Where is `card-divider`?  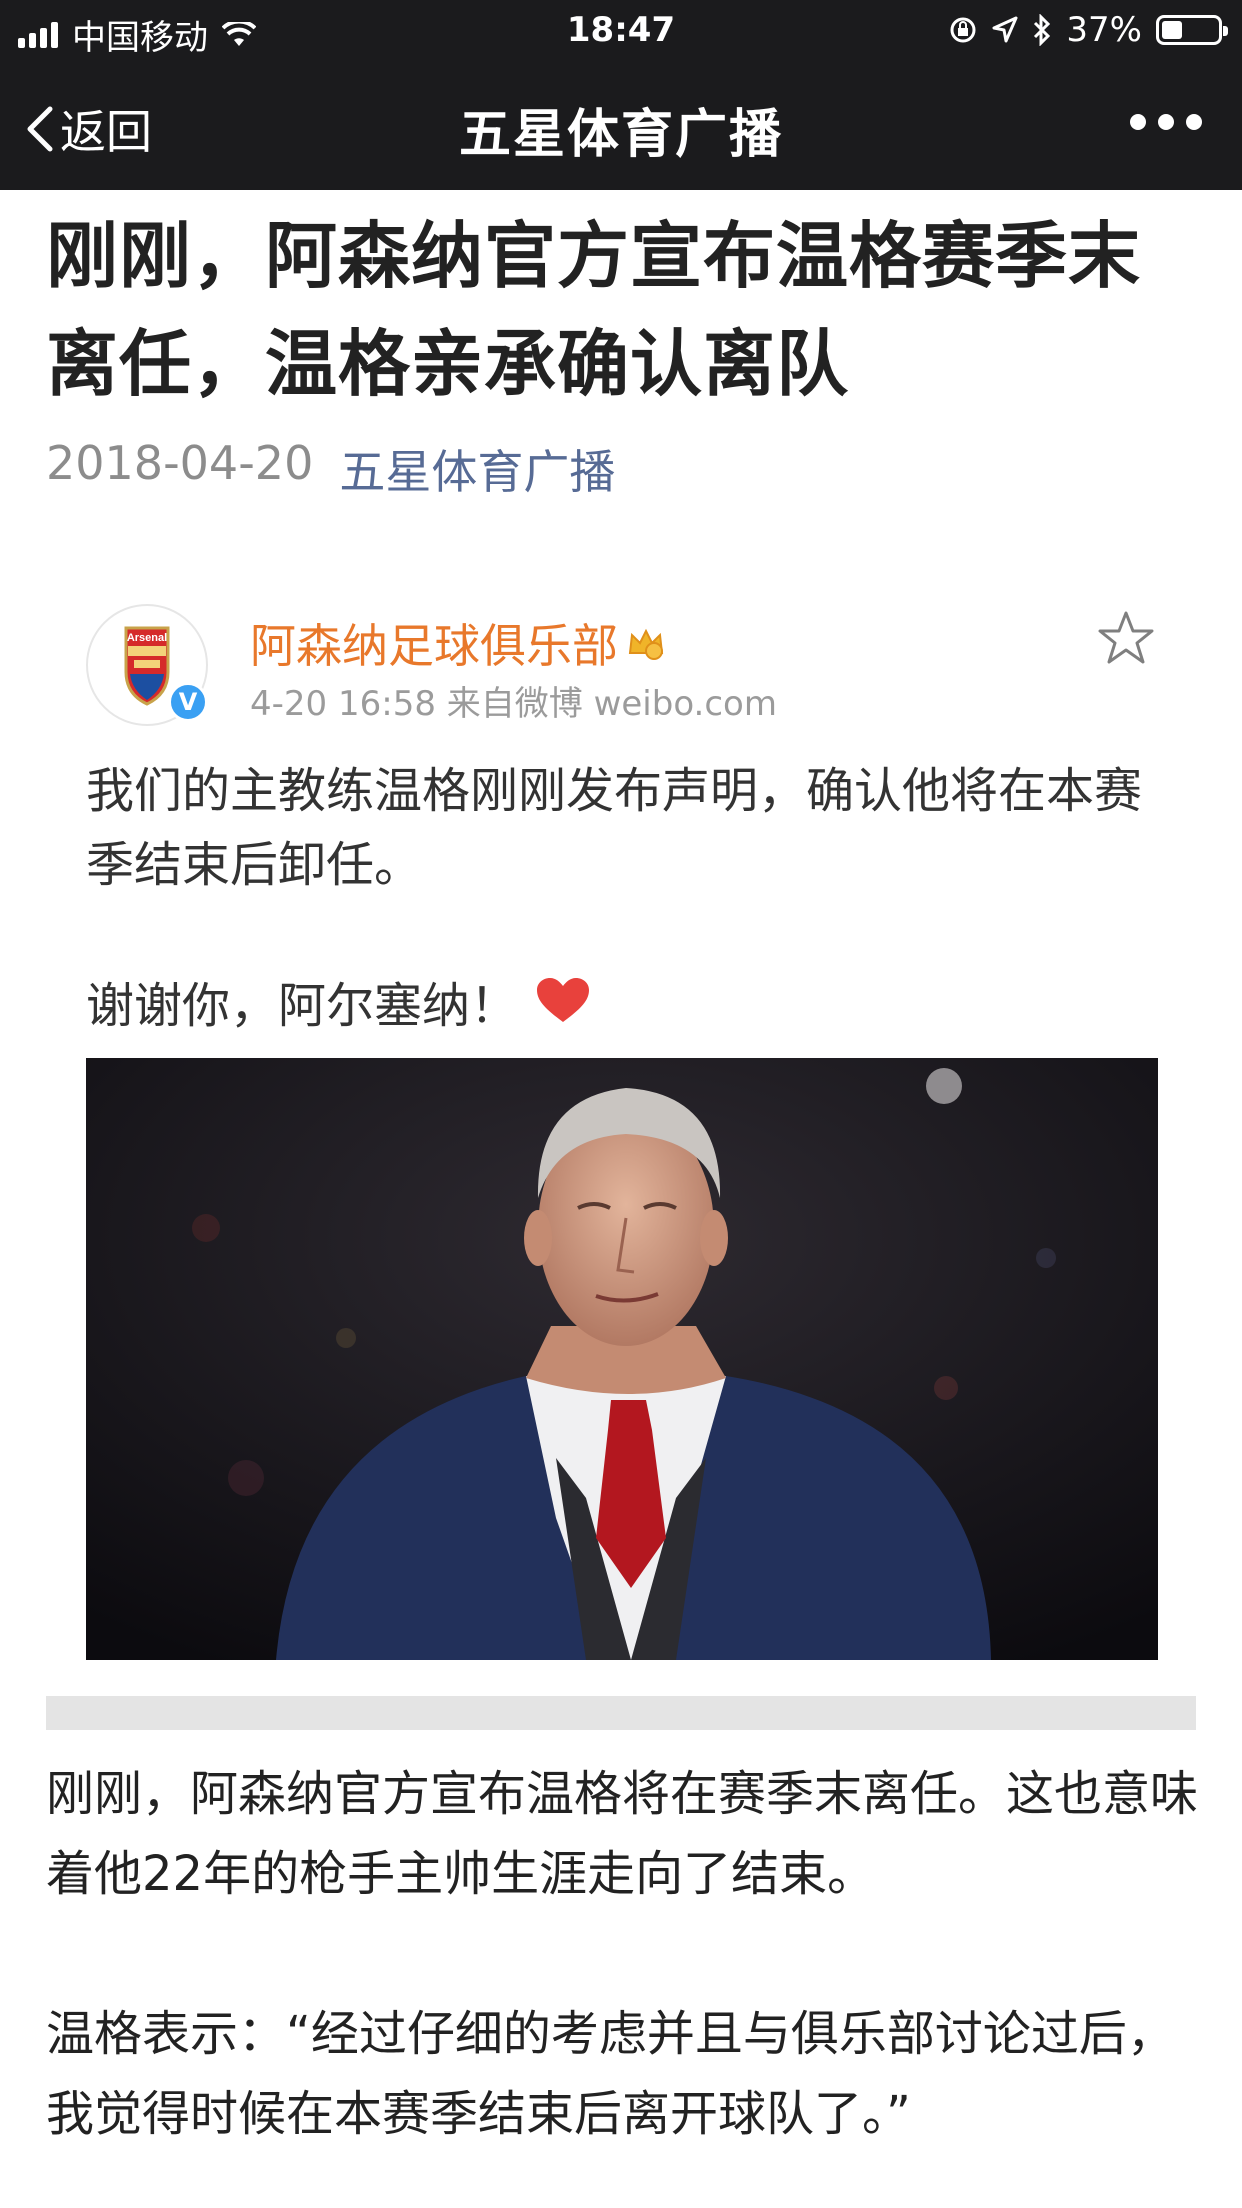 card-divider is located at coordinates (621, 1713).